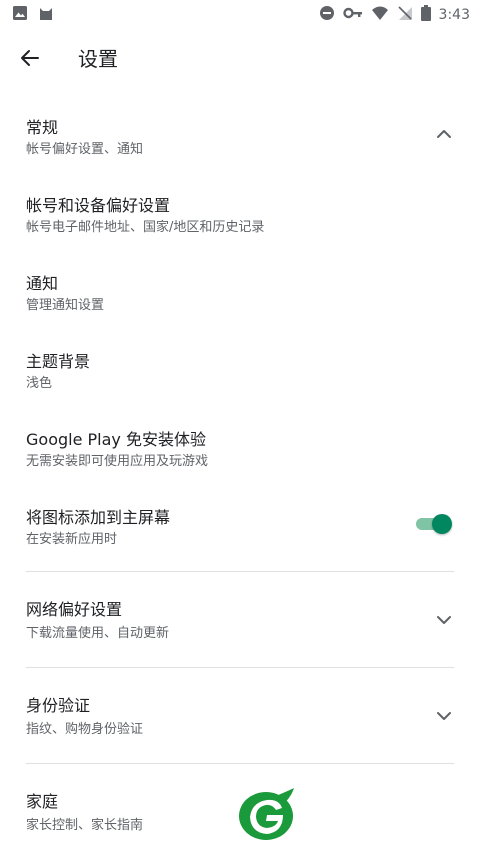 The image size is (480, 853). I want to click on setting-title: 主题背景, so click(58, 361).